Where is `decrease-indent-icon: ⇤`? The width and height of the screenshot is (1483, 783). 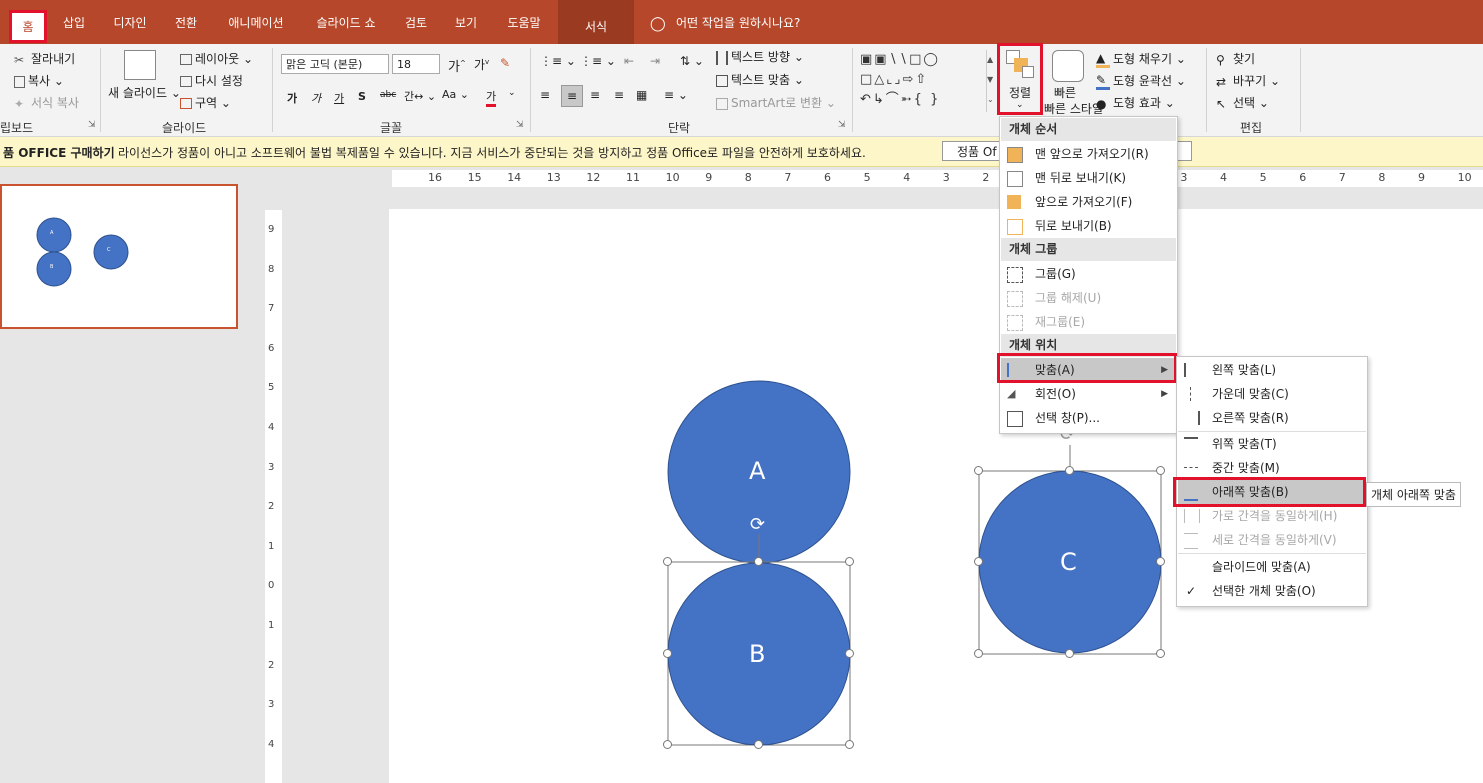 decrease-indent-icon: ⇤ is located at coordinates (629, 61).